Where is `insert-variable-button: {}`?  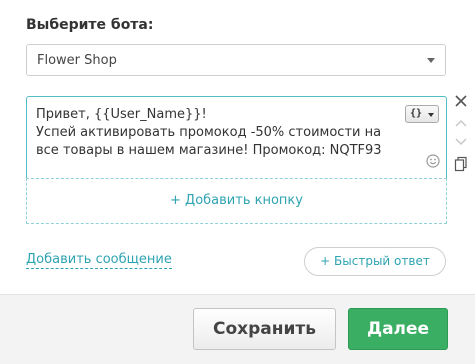 insert-variable-button: {} is located at coordinates (422, 114).